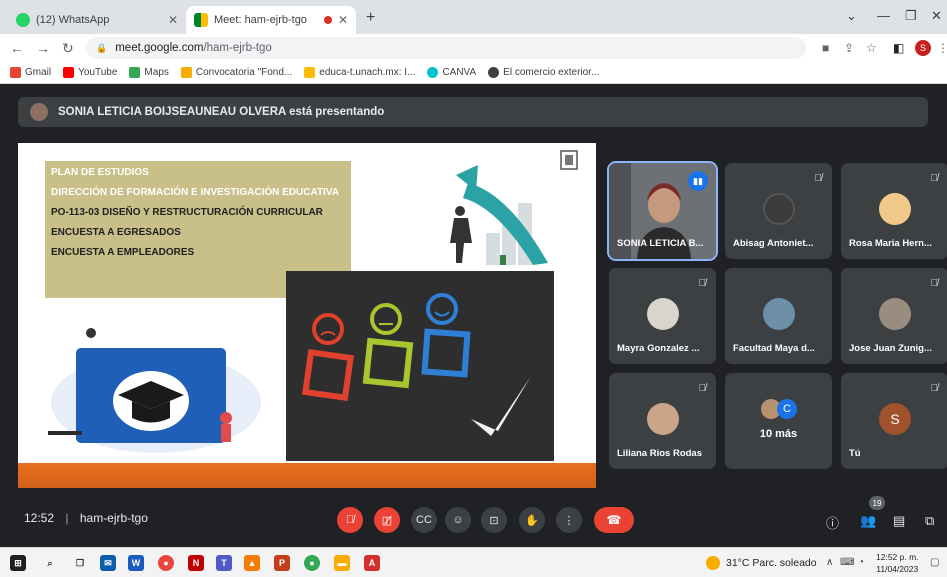 The image size is (947, 577). What do you see at coordinates (923, 48) in the screenshot?
I see `profile-avatar: S` at bounding box center [923, 48].